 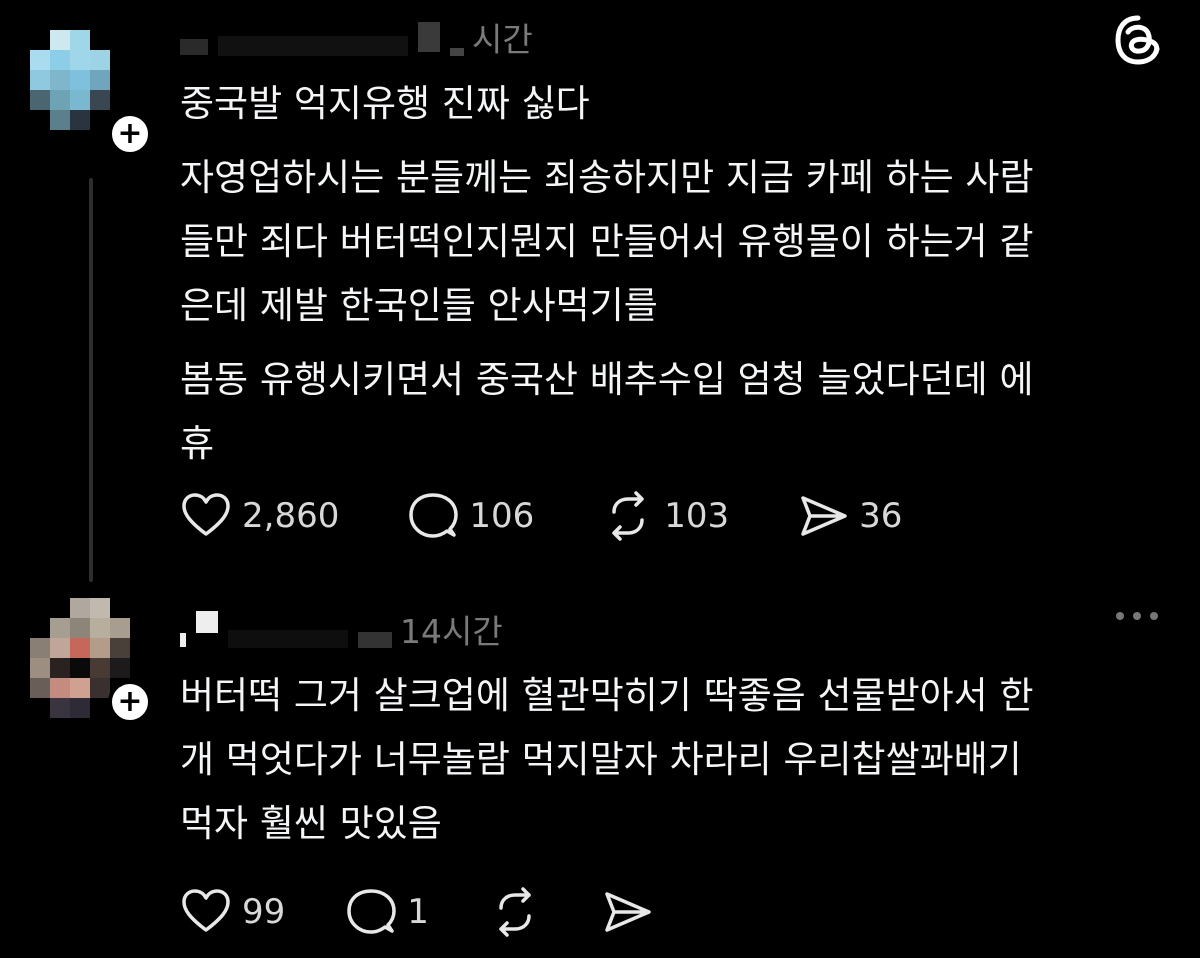 I want to click on follow-plus-button: +, so click(x=130, y=702).